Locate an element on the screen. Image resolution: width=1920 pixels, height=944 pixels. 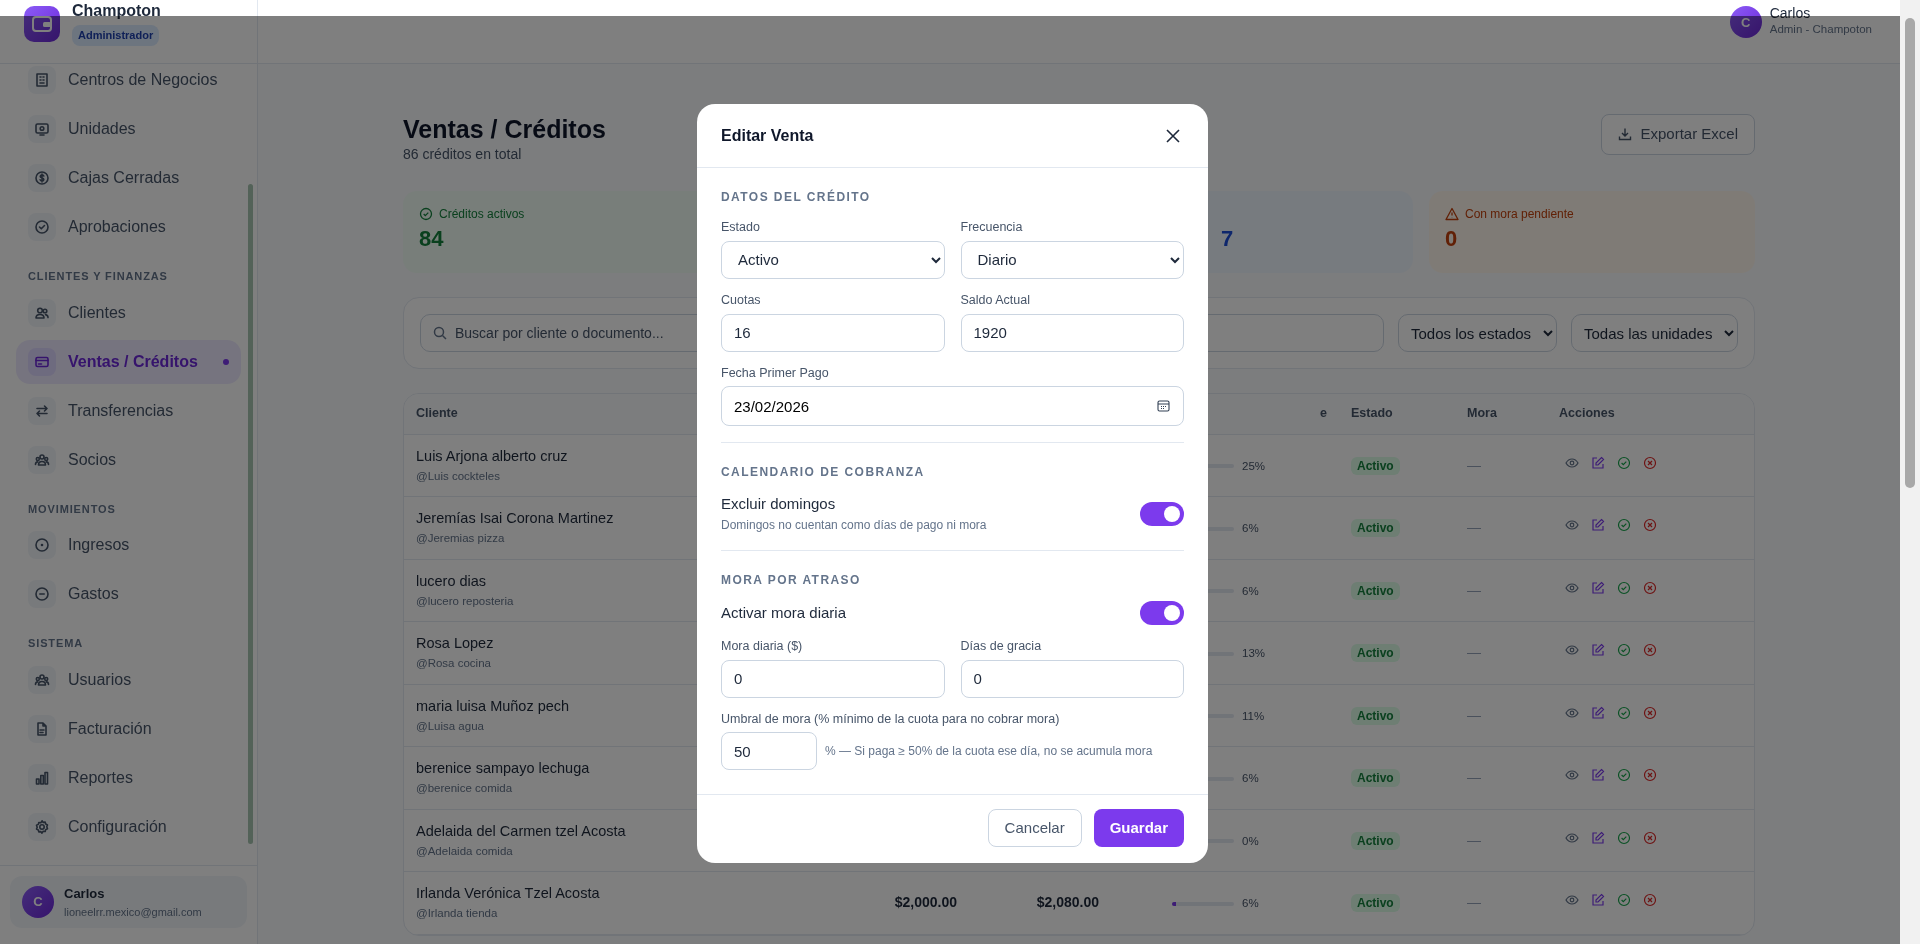
sidebar-item: Unidades is located at coordinates (128, 129).